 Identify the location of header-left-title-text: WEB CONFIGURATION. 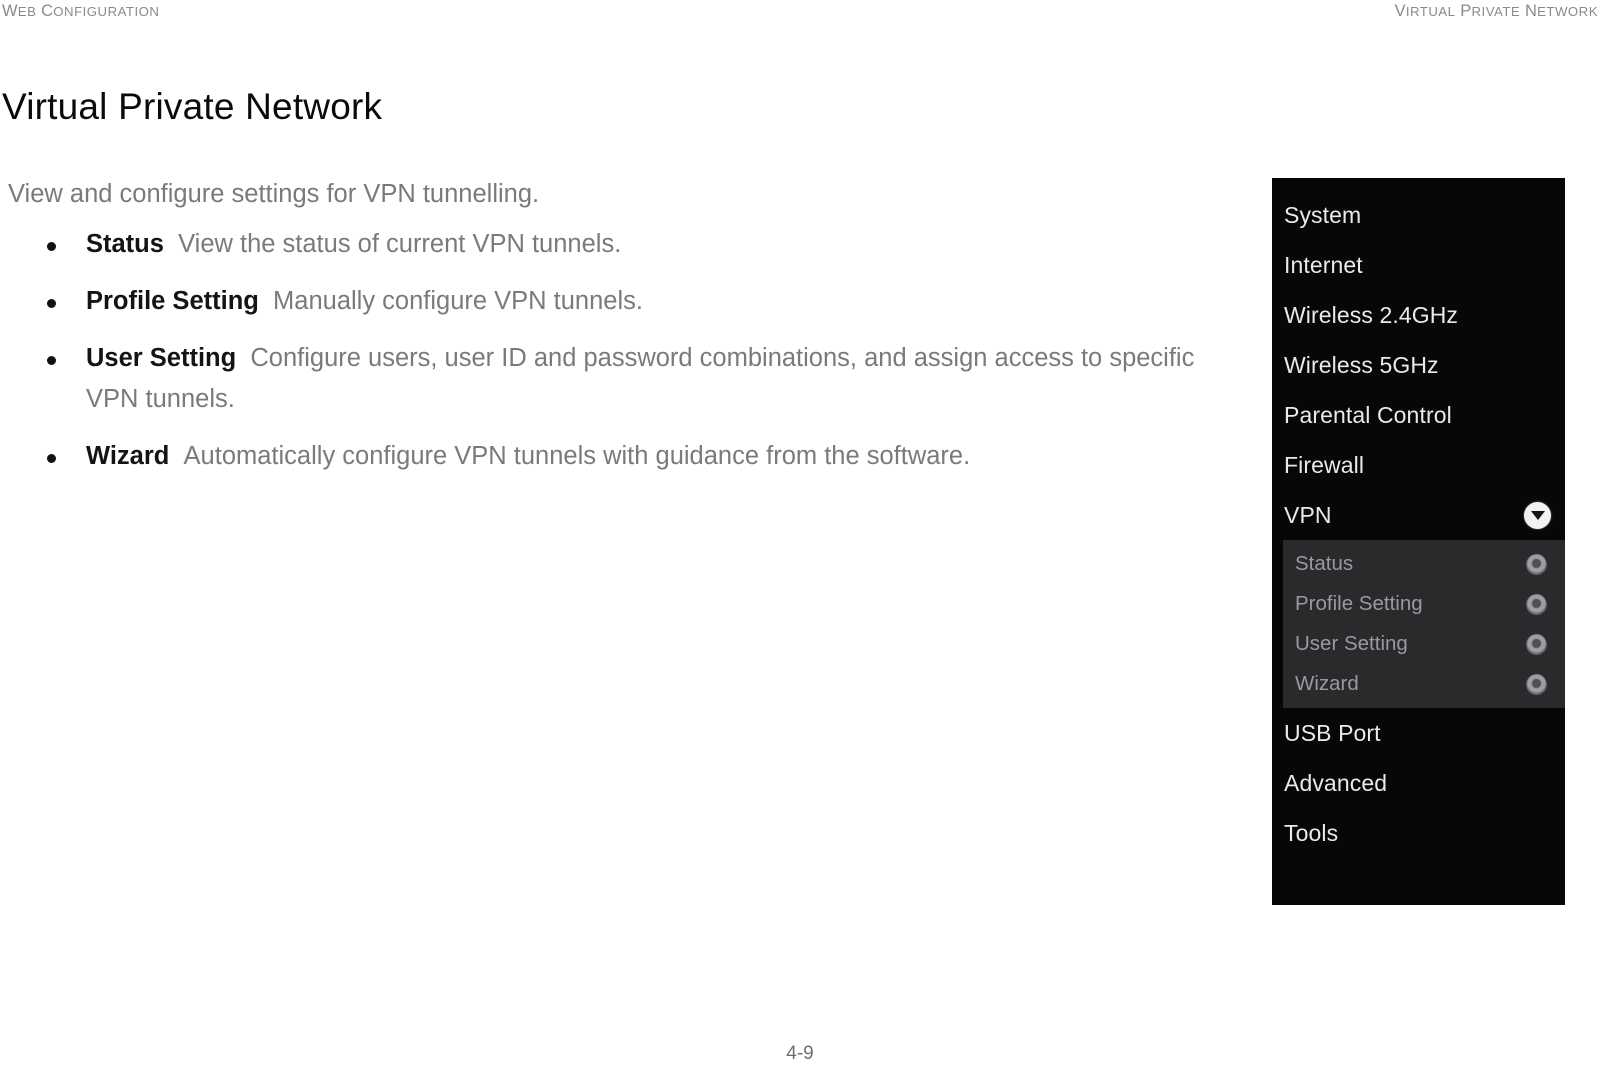
(81, 11).